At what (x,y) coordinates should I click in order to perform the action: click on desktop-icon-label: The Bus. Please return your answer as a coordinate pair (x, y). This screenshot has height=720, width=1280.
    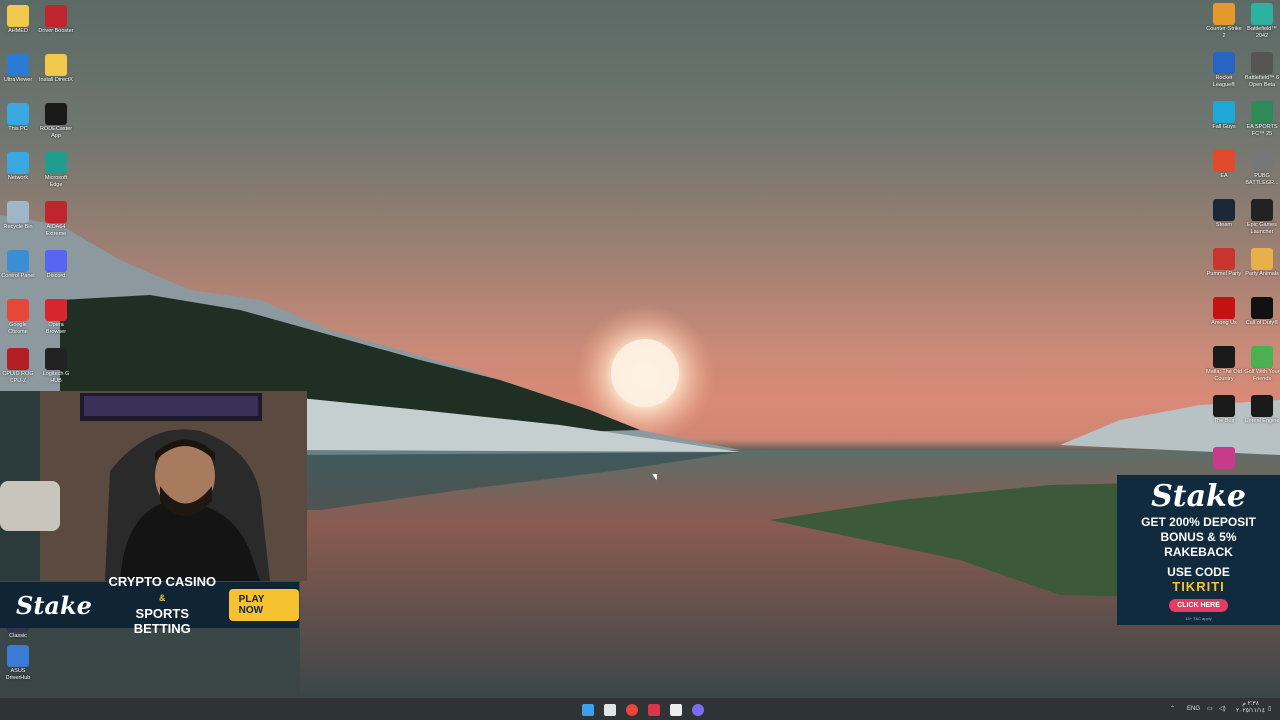
    Looking at the image, I should click on (1224, 421).